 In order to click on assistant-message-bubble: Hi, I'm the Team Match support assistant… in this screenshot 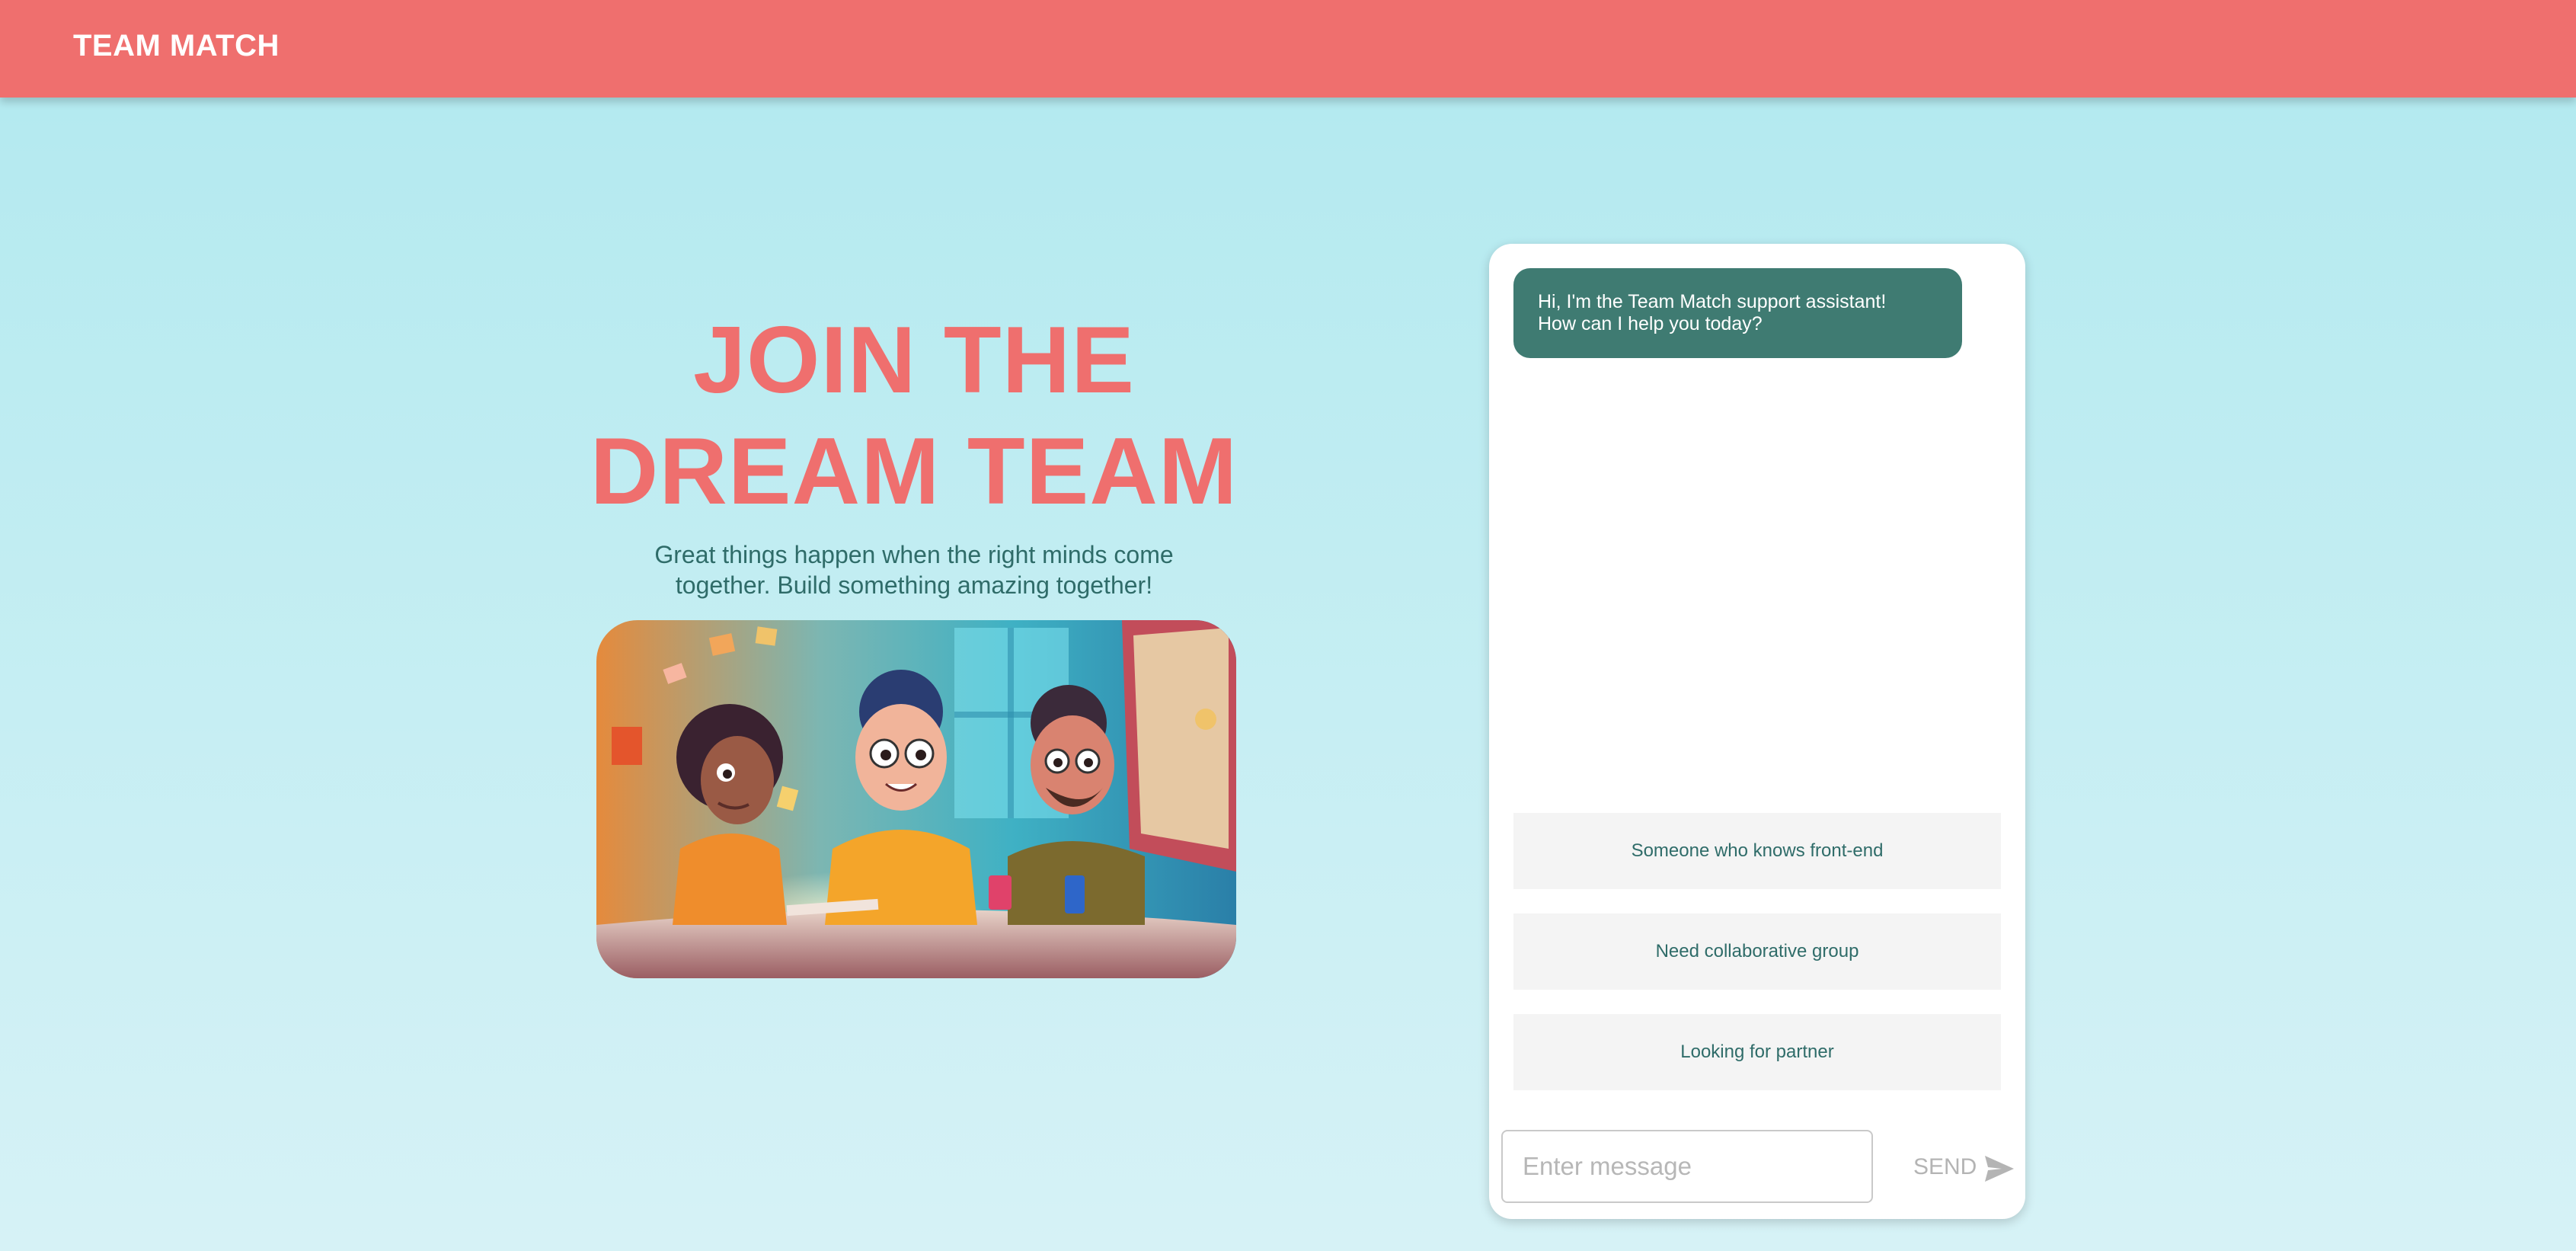, I will do `click(1737, 313)`.